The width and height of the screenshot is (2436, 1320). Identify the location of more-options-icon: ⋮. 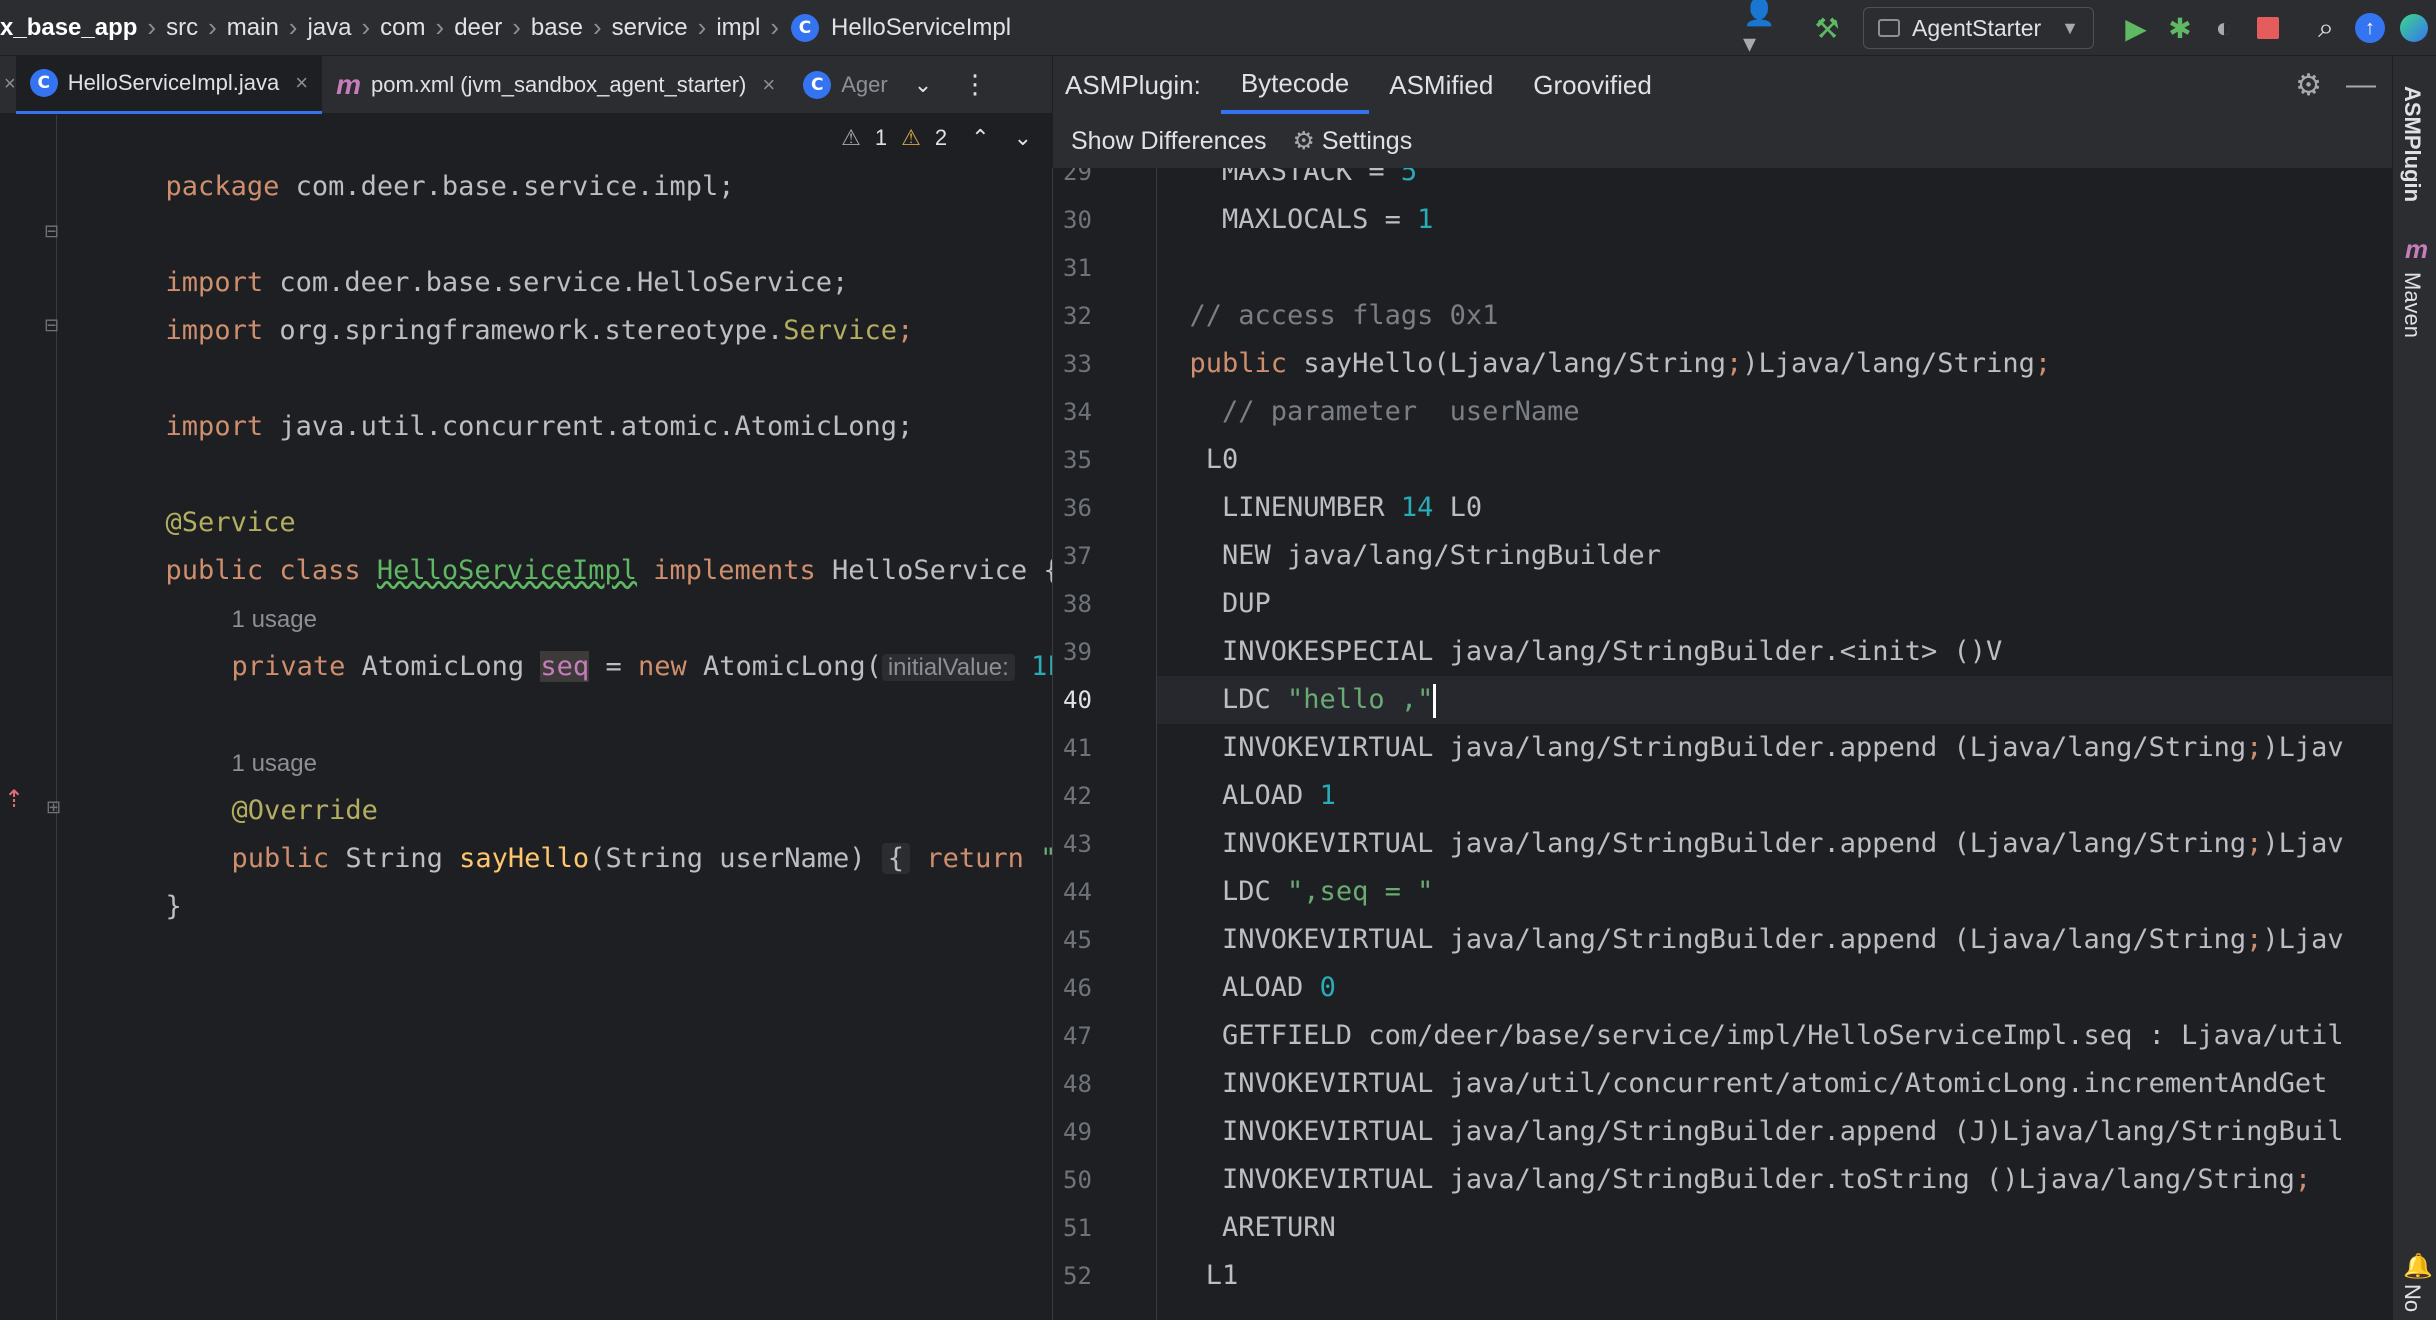
(975, 84).